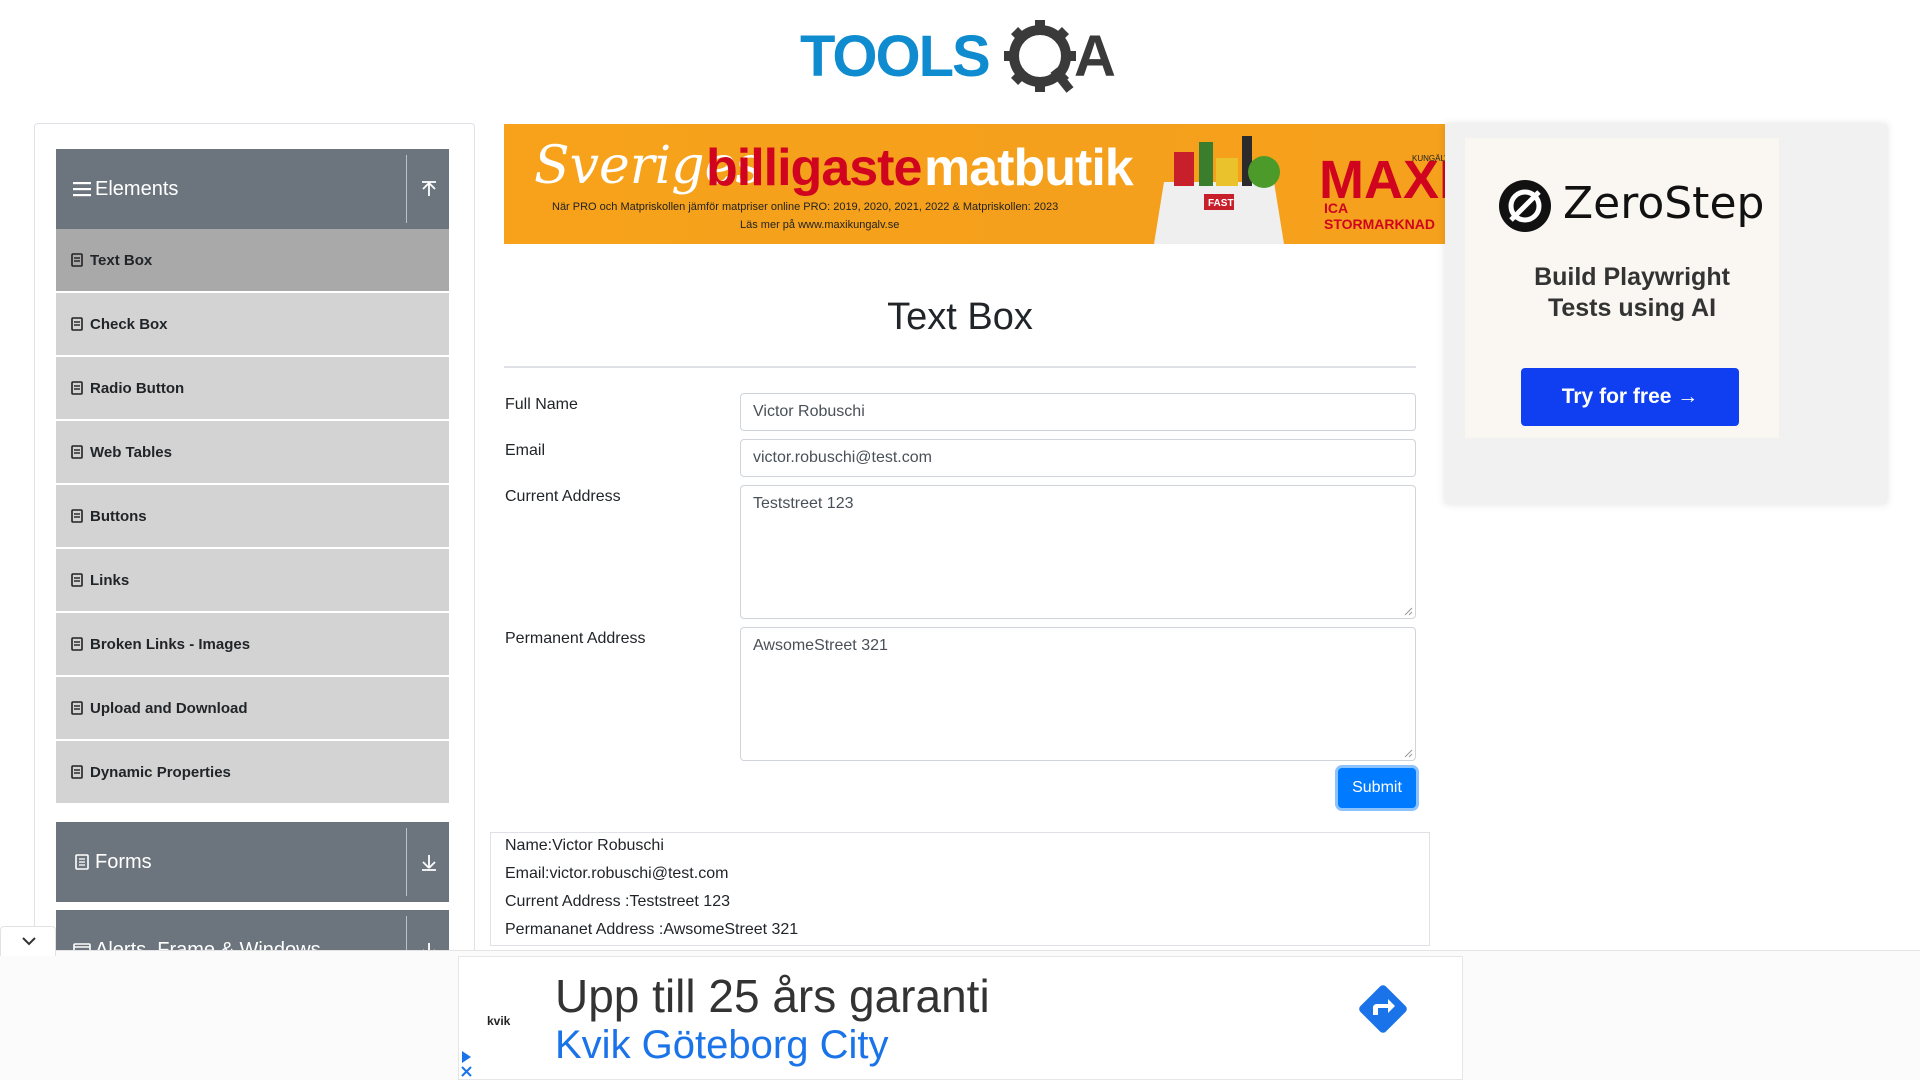 The width and height of the screenshot is (1920, 1080). I want to click on group-header-elements: Elements, so click(252, 189).